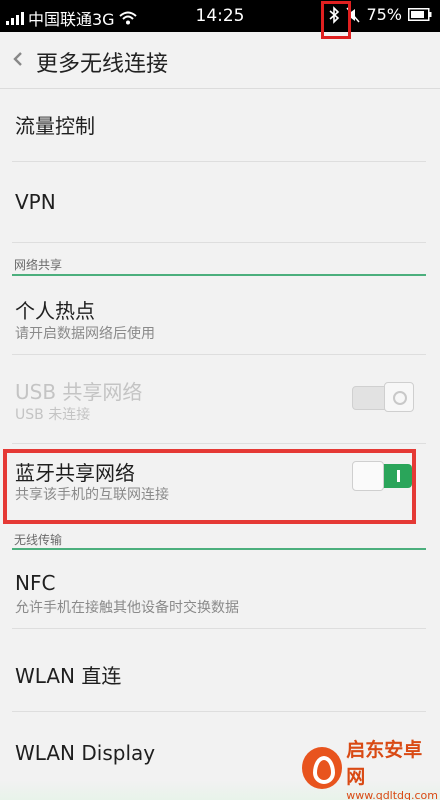 The height and width of the screenshot is (800, 440). I want to click on bluetooth-tethering-switch, so click(383, 476).